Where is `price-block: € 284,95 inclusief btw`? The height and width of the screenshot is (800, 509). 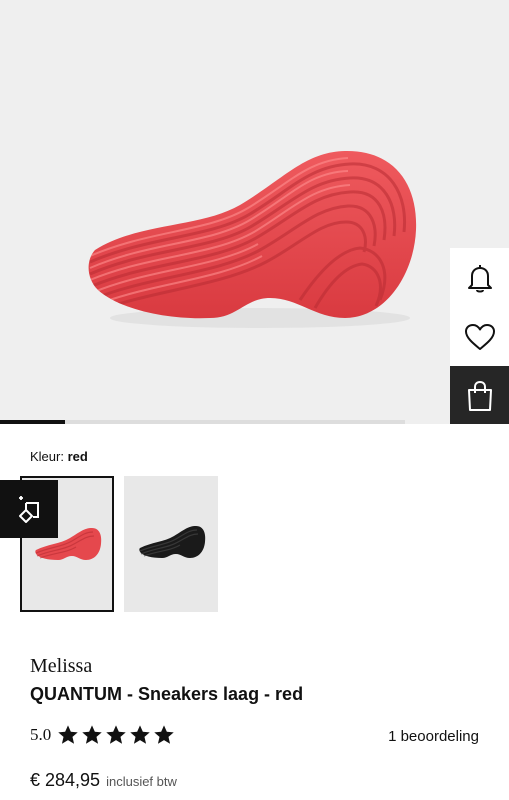
price-block: € 284,95 inclusief btw is located at coordinates (103, 780).